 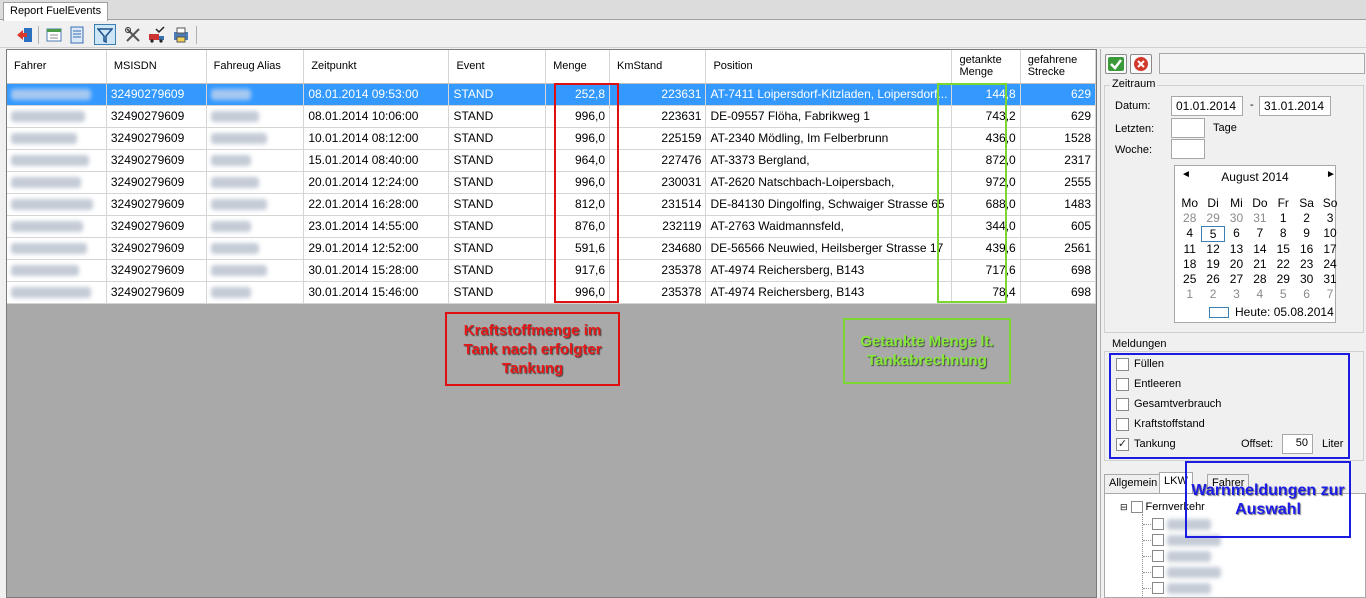 I want to click on checkbox-gesamtverbrauch, so click(x=1122, y=404).